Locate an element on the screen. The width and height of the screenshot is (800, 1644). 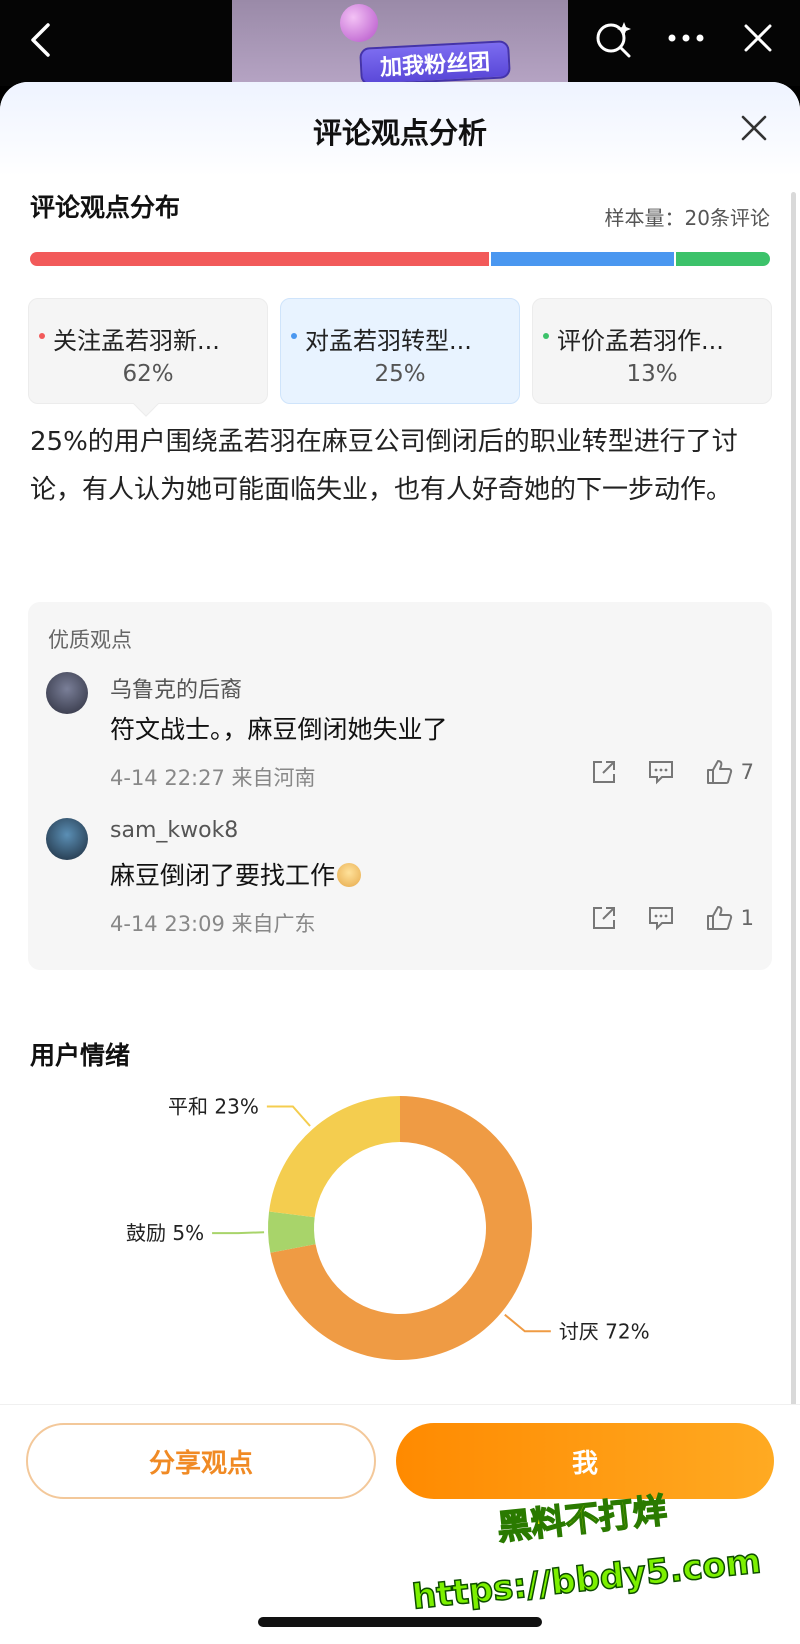
more-icon is located at coordinates (686, 38).